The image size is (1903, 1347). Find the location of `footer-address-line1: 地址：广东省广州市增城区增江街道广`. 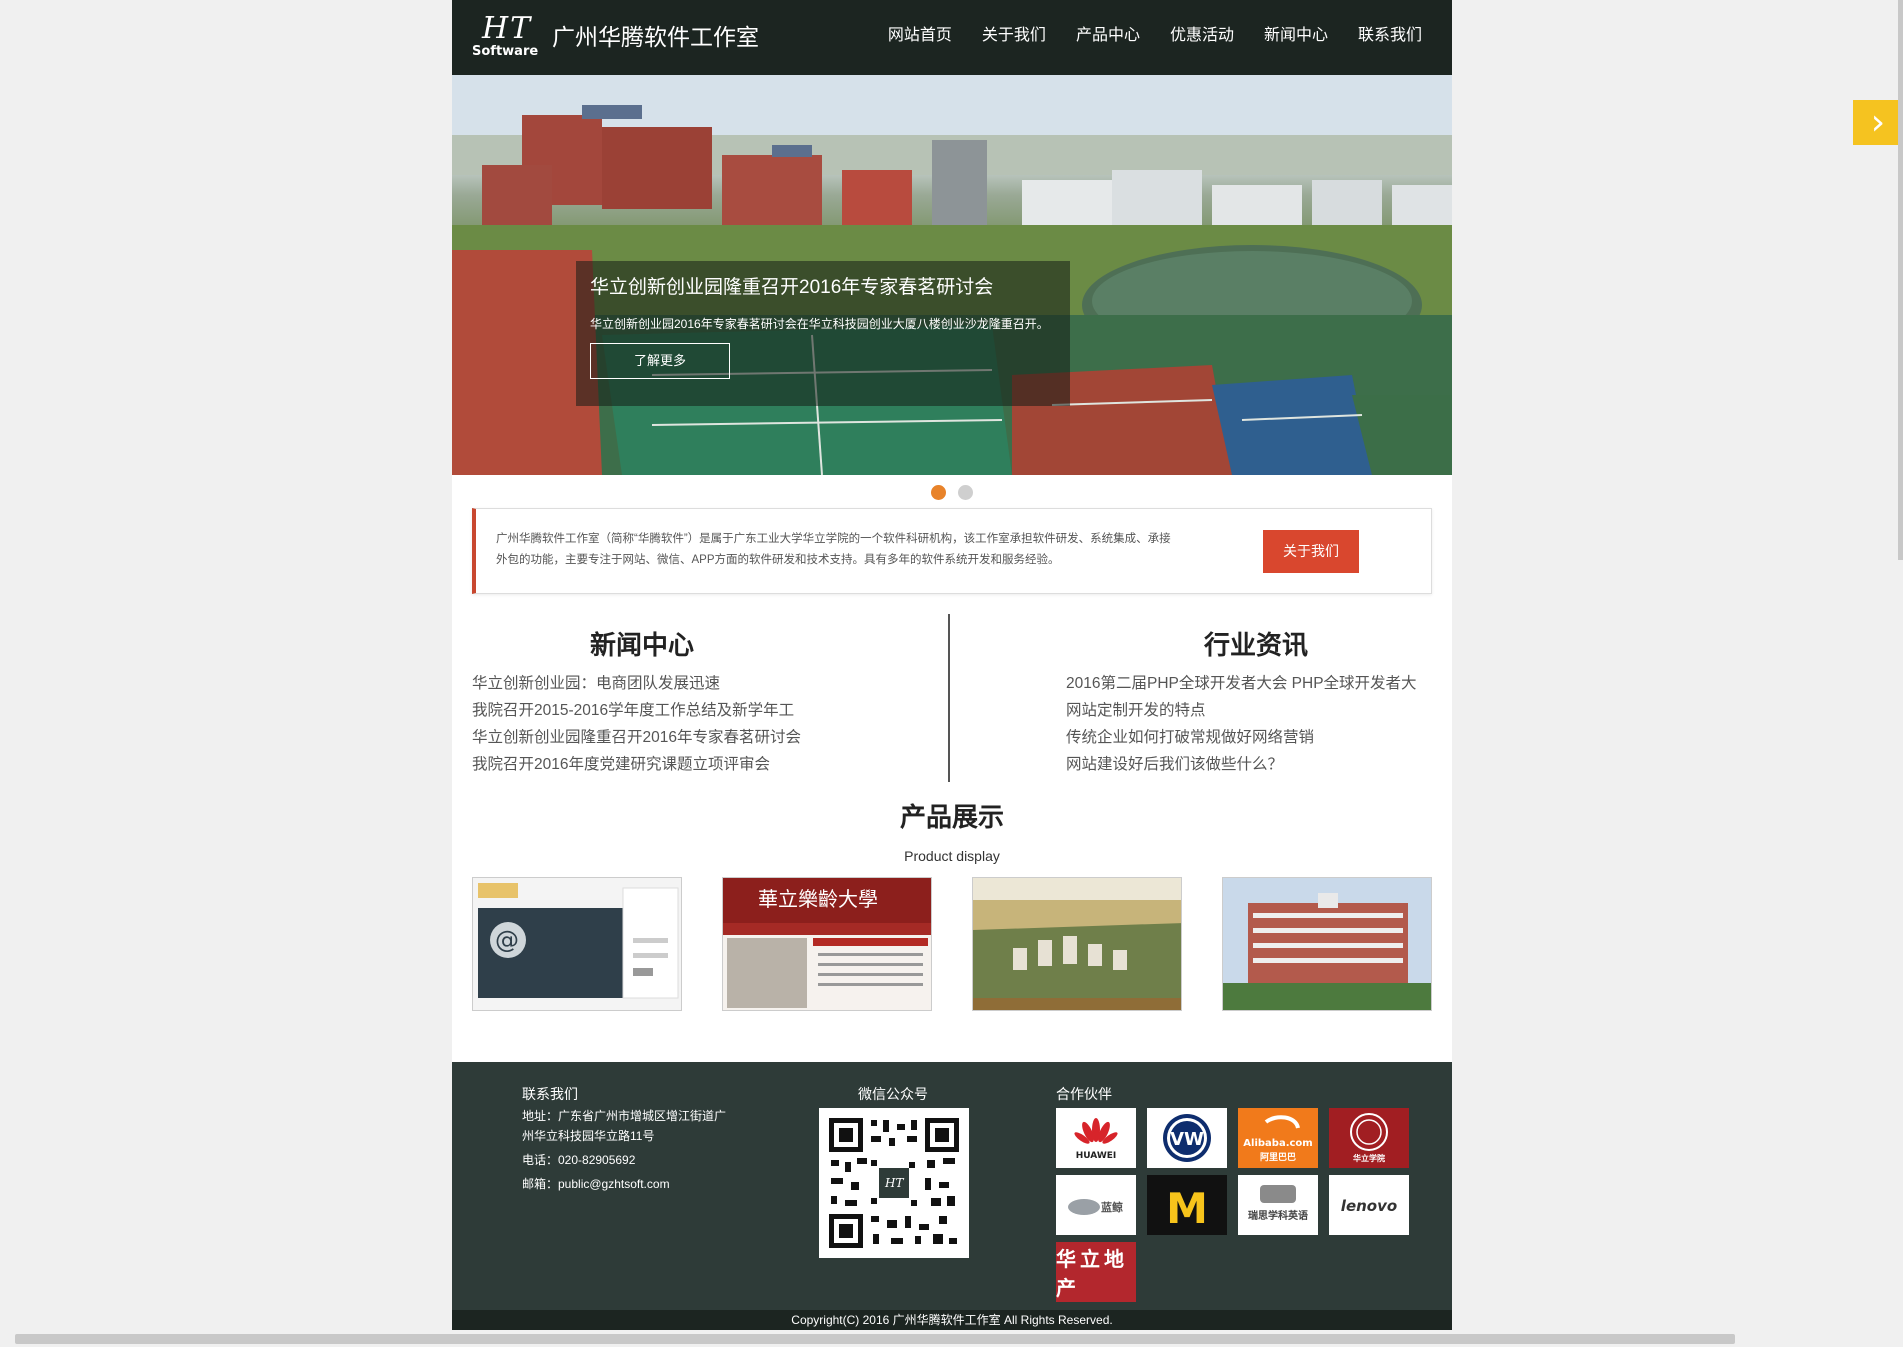

footer-address-line1: 地址：广东省广州市增城区增江街道广 is located at coordinates (624, 1116).